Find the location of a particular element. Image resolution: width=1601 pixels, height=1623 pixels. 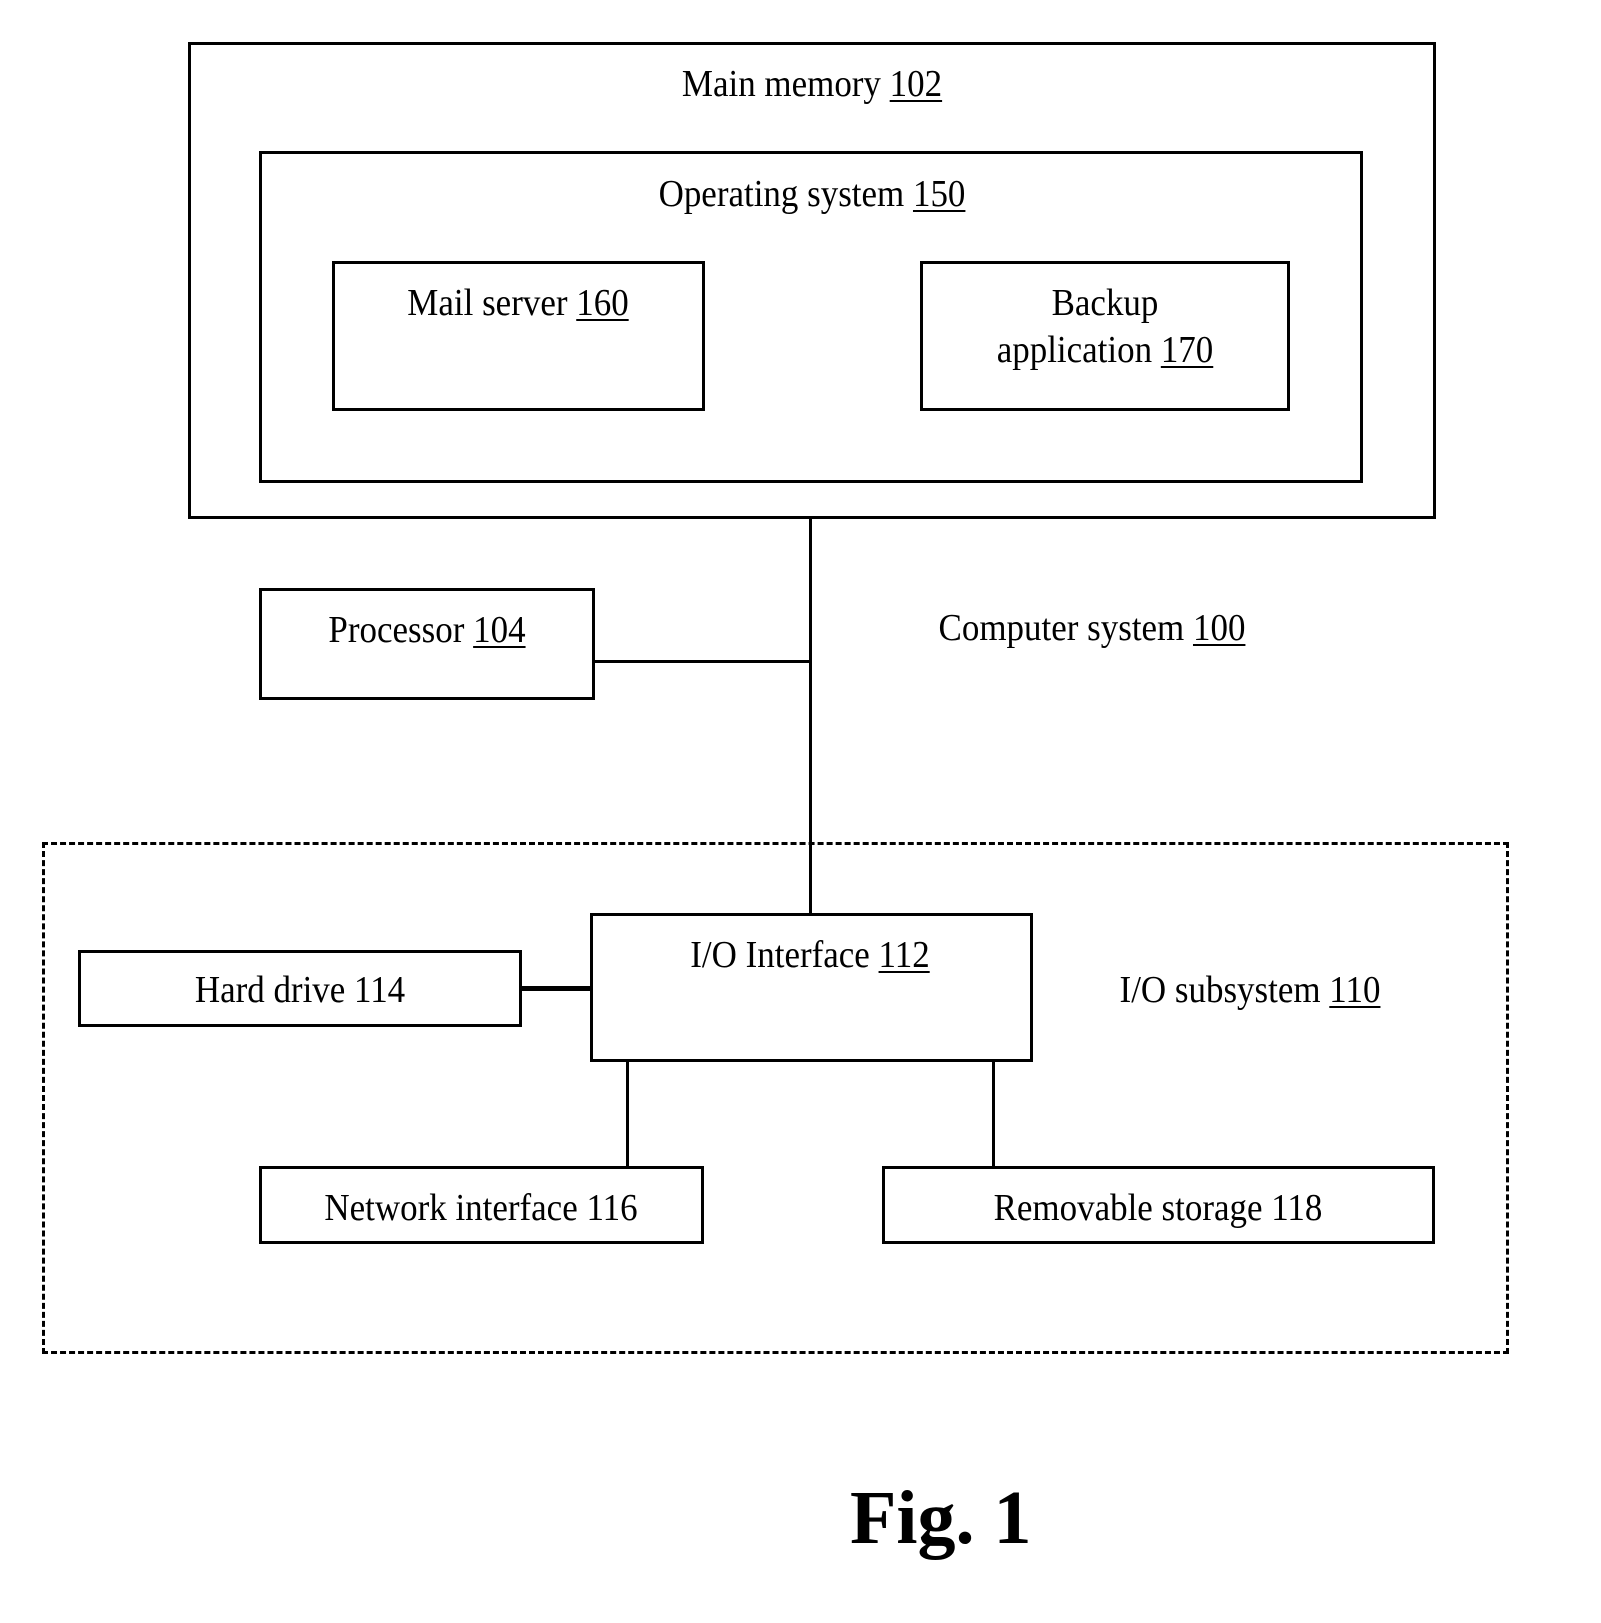

removable-storage-label: Removable storage 118 is located at coordinates (1158, 1208).